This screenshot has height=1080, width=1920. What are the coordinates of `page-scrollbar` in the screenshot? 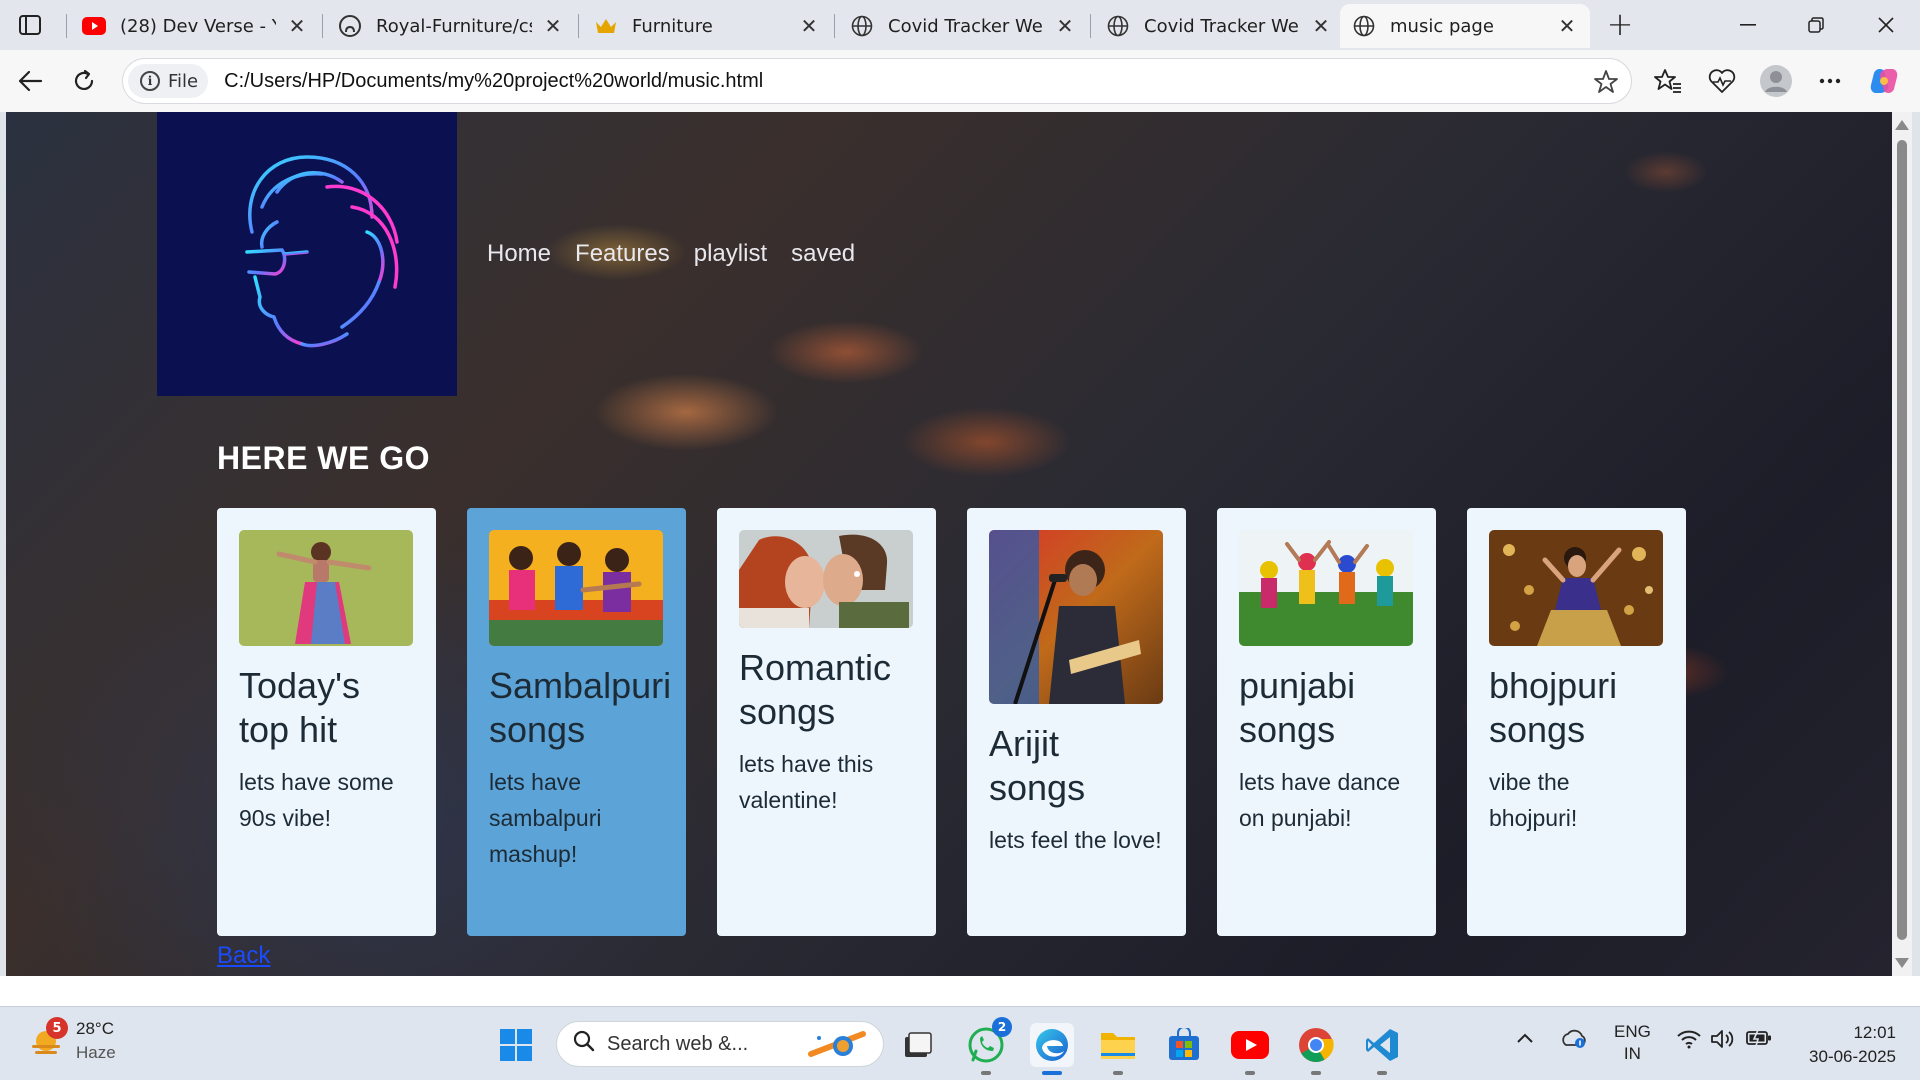 It's located at (1902, 544).